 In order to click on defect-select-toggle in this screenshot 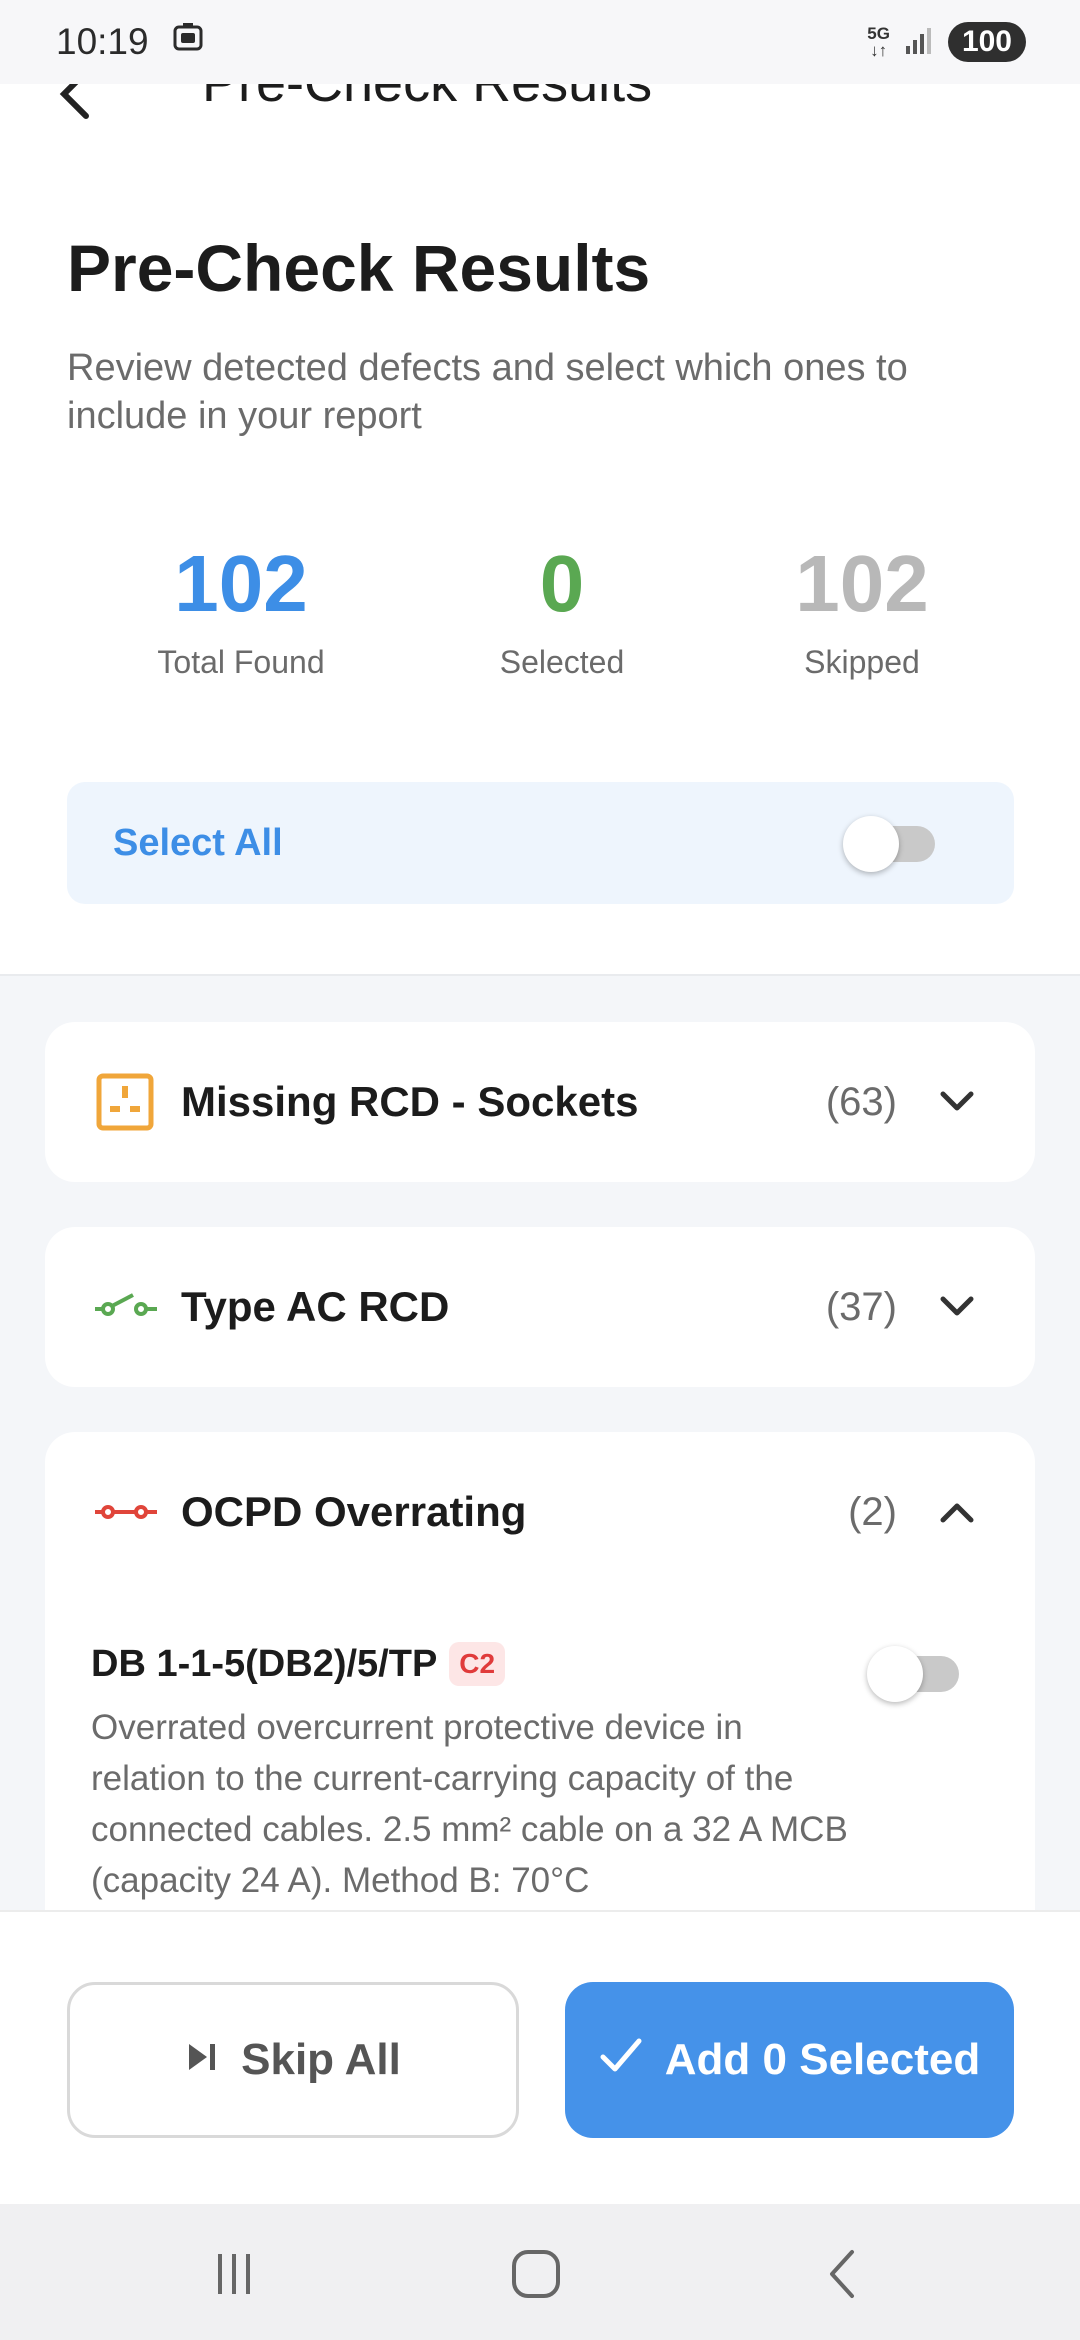, I will do `click(913, 1674)`.